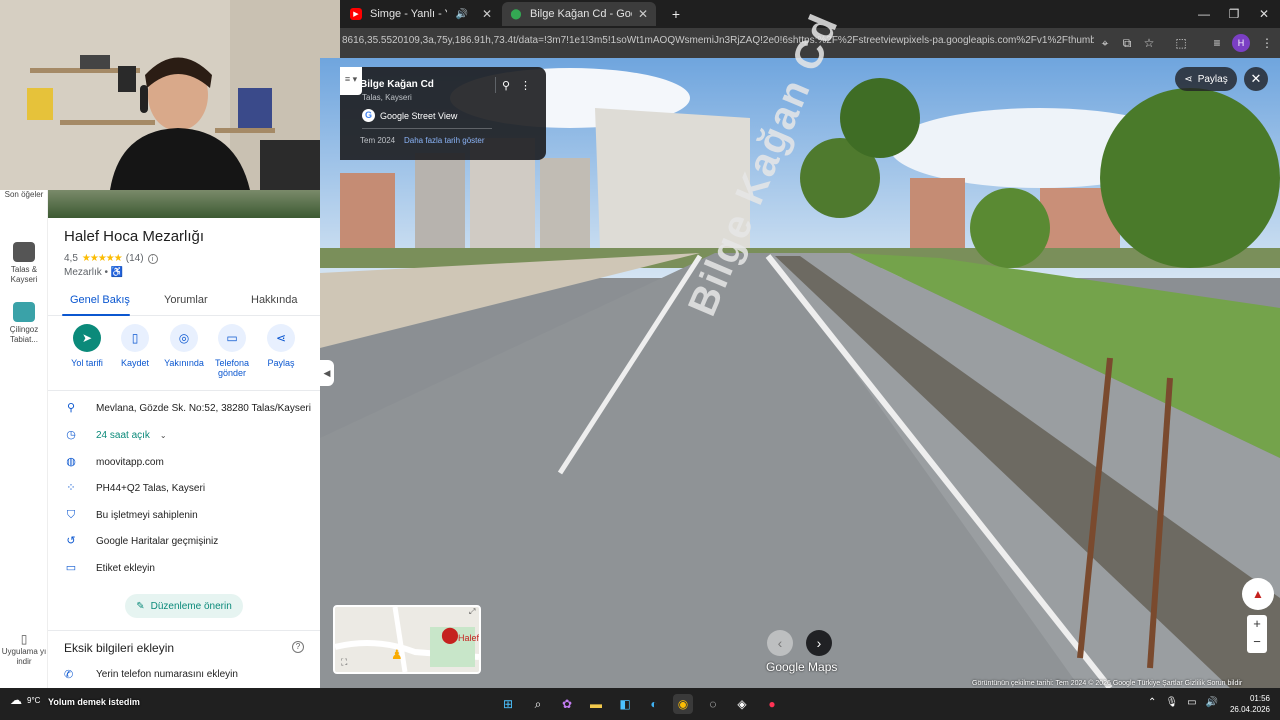 The height and width of the screenshot is (720, 1280). I want to click on app-icon: ◈, so click(742, 704).